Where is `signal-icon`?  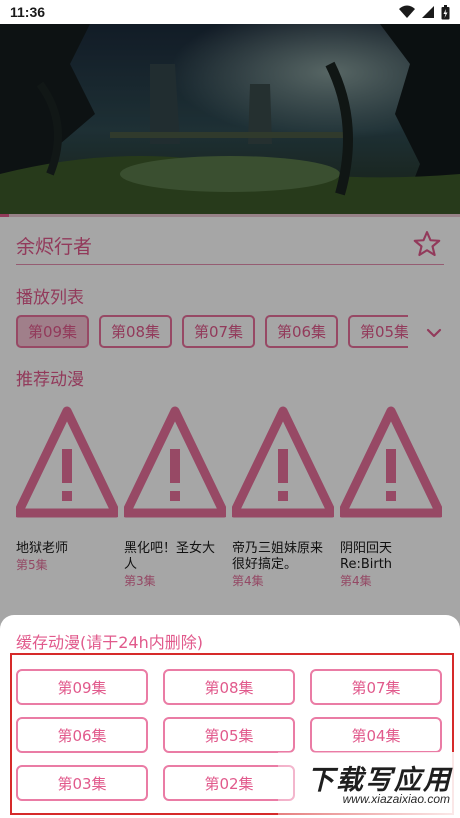 signal-icon is located at coordinates (428, 12).